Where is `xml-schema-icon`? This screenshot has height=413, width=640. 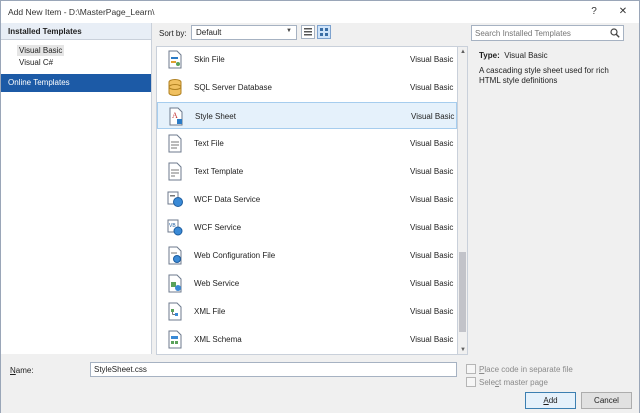
xml-schema-icon is located at coordinates (175, 339).